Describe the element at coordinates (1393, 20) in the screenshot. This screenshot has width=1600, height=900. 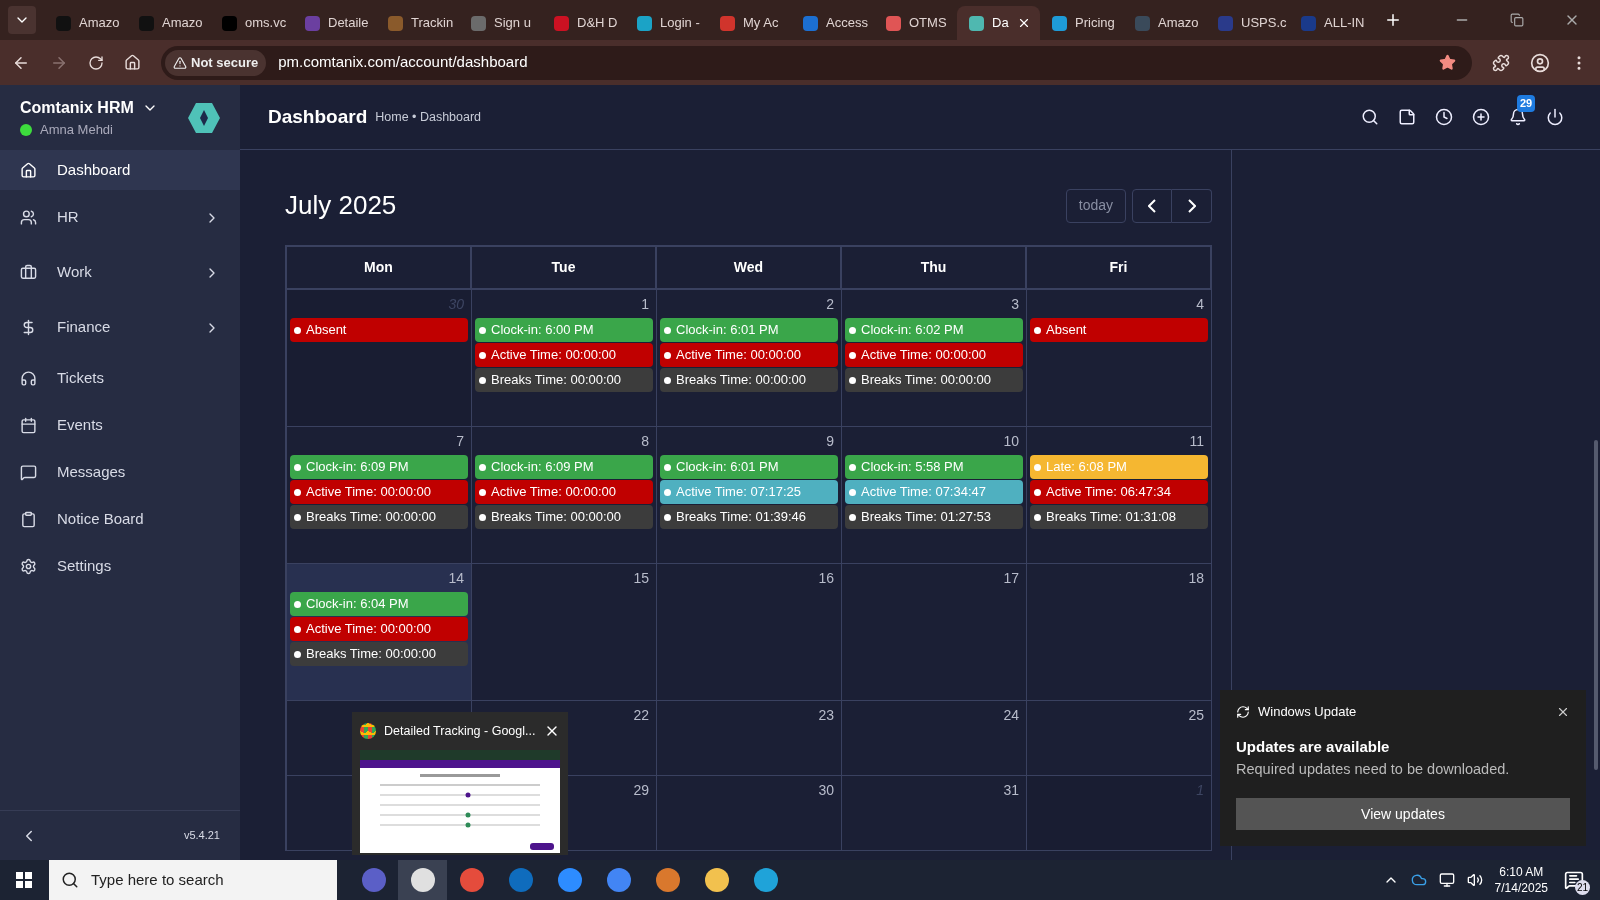
I see `new-tab-icon` at that location.